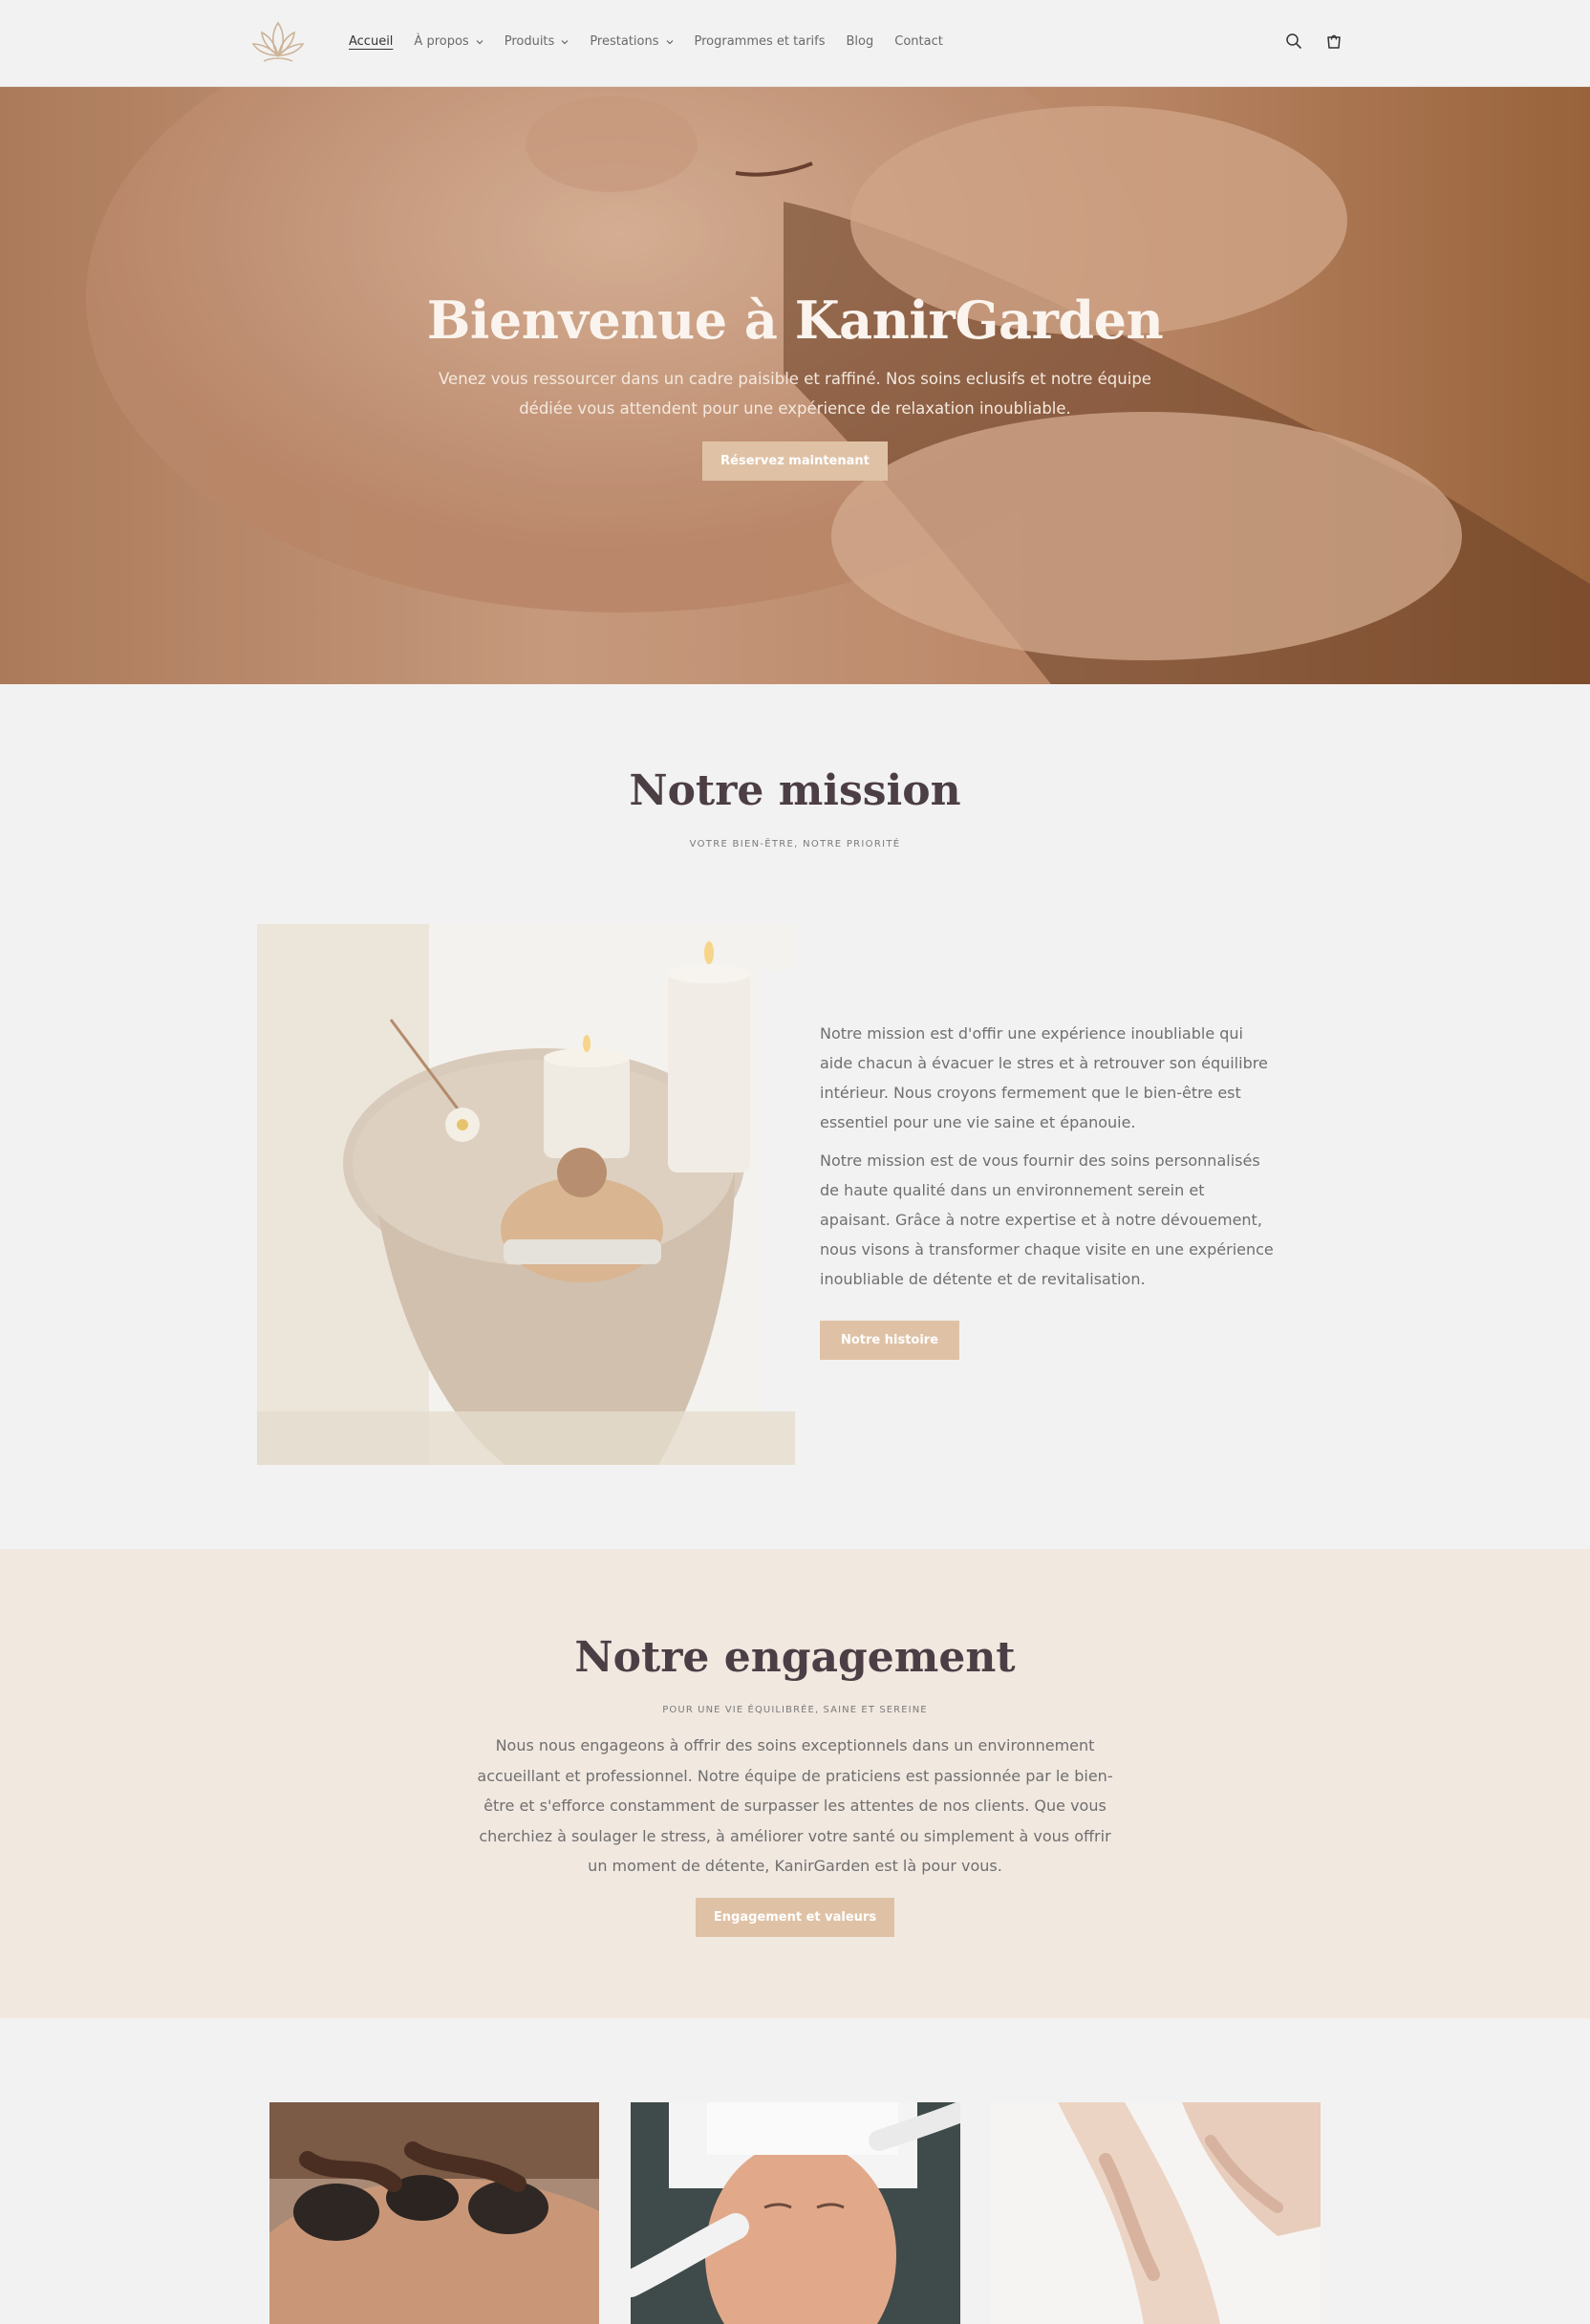 Image resolution: width=1590 pixels, height=2324 pixels. What do you see at coordinates (624, 41) in the screenshot?
I see `nav-item-label: Prestations` at bounding box center [624, 41].